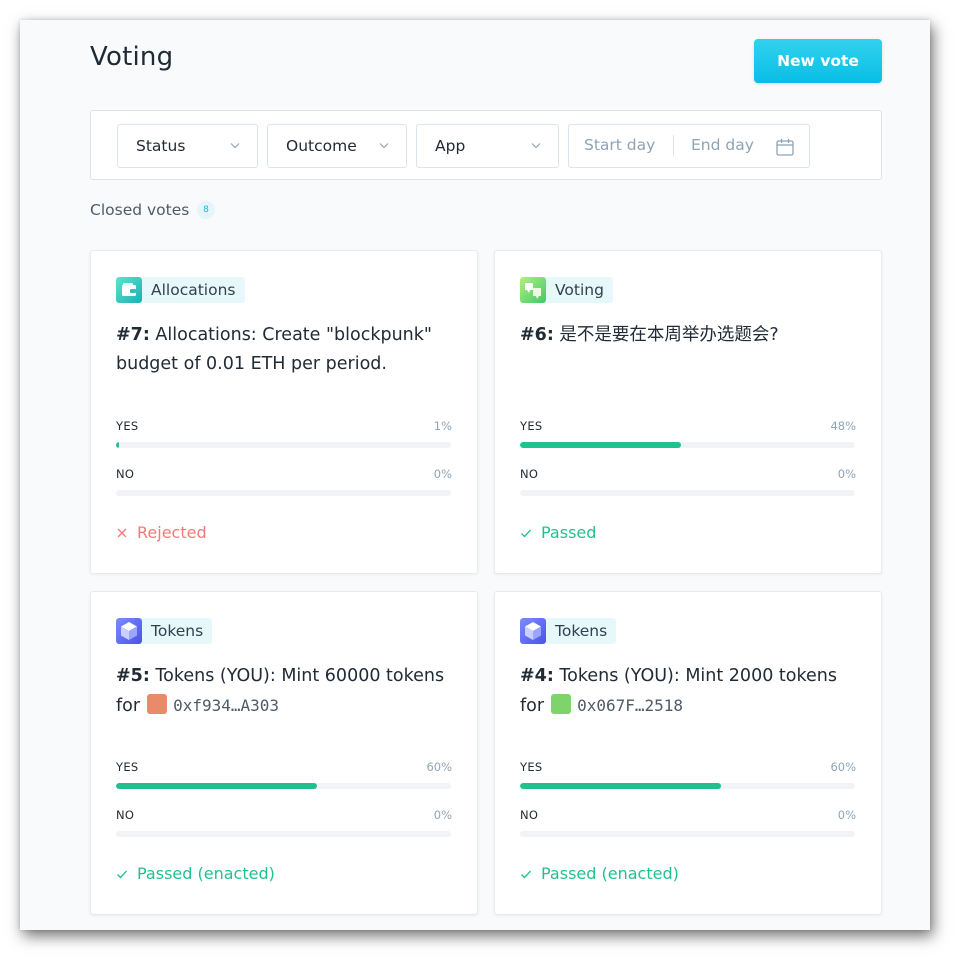 The image size is (971, 971). I want to click on app-badge: Allocations, so click(180, 290).